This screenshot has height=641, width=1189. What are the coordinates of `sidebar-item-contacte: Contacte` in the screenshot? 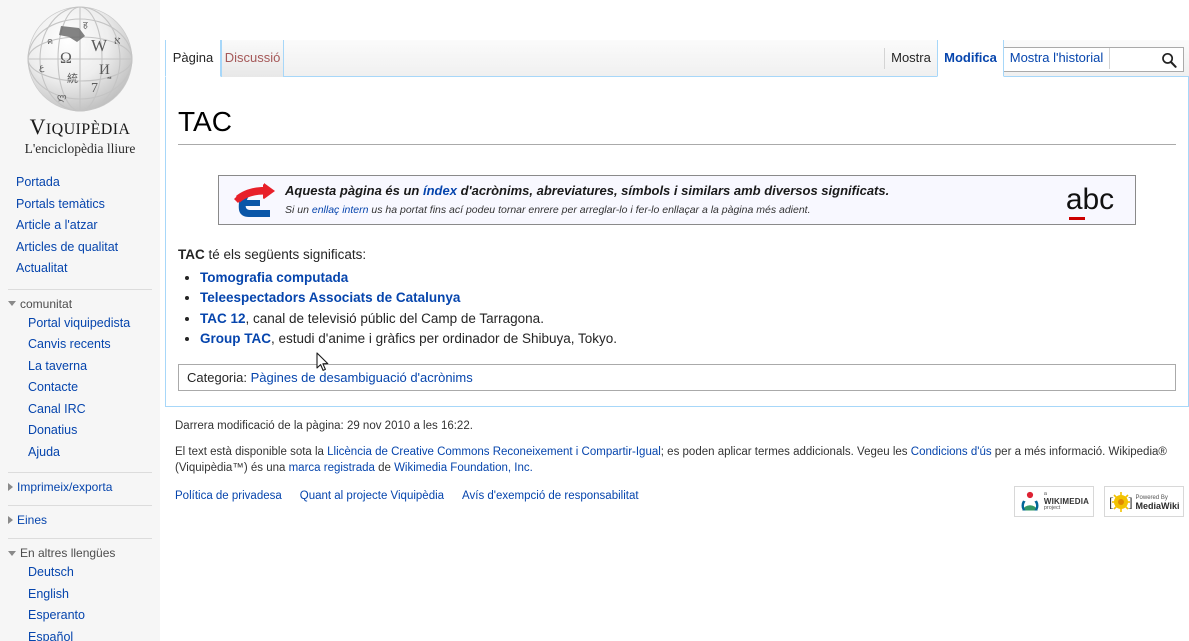 It's located at (80, 388).